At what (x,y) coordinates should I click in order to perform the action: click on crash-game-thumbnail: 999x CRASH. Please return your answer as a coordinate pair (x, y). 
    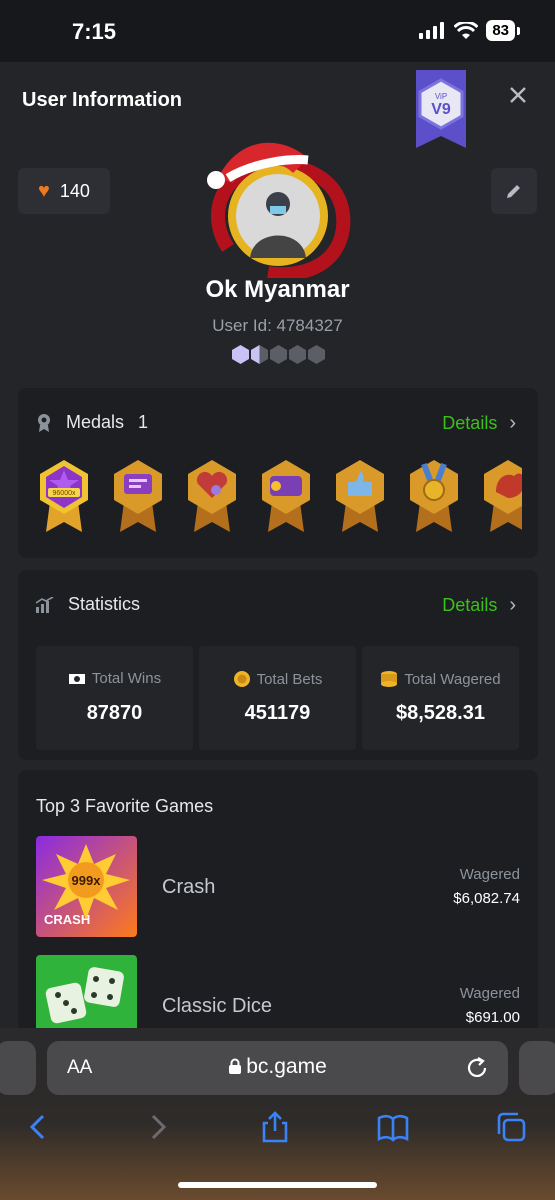
    Looking at the image, I should click on (86, 886).